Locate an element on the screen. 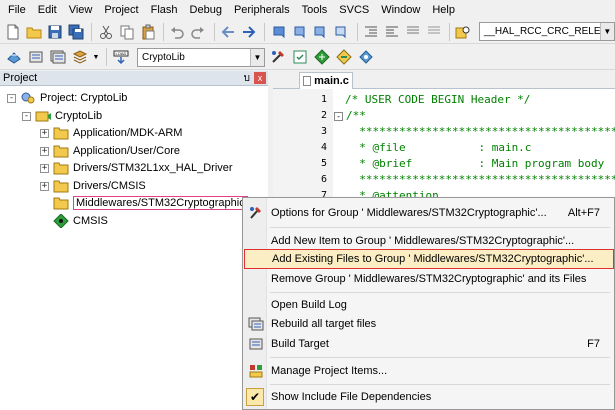  tab-main-c: main.c is located at coordinates (326, 80).